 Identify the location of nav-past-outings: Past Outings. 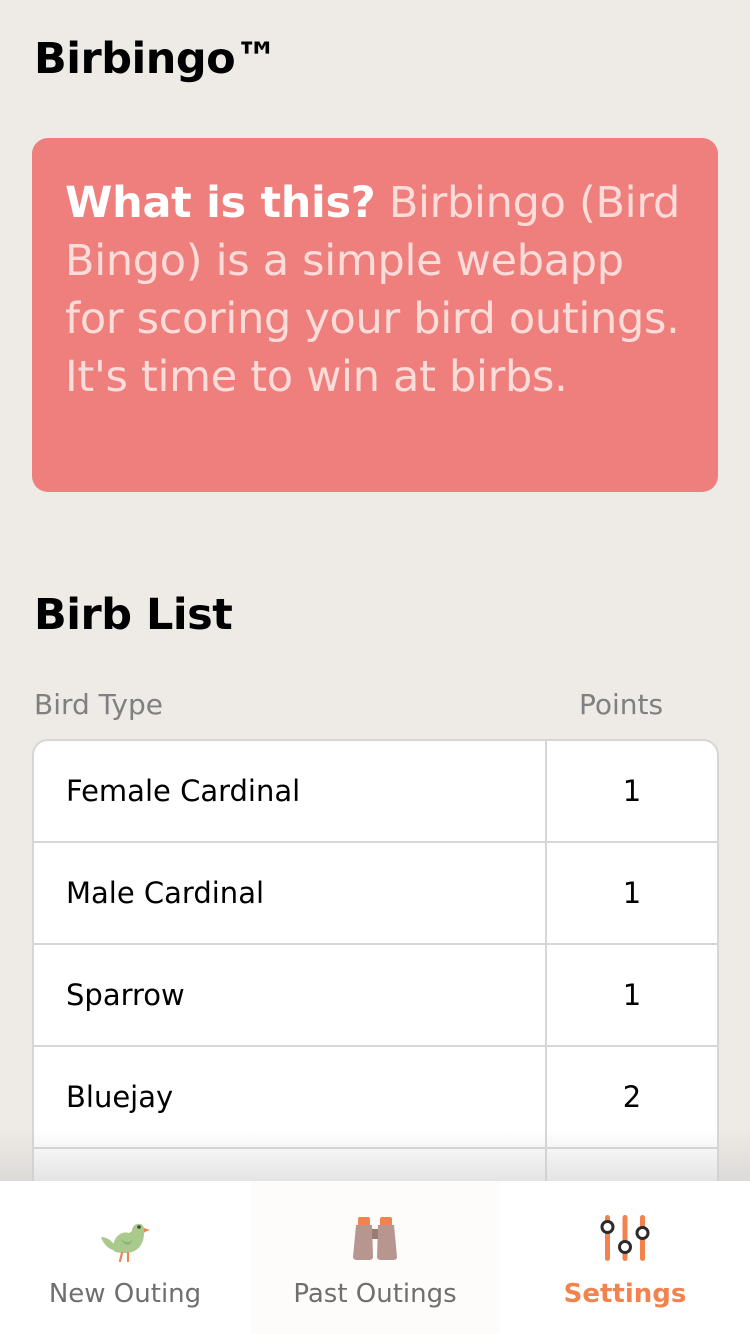
(375, 1257).